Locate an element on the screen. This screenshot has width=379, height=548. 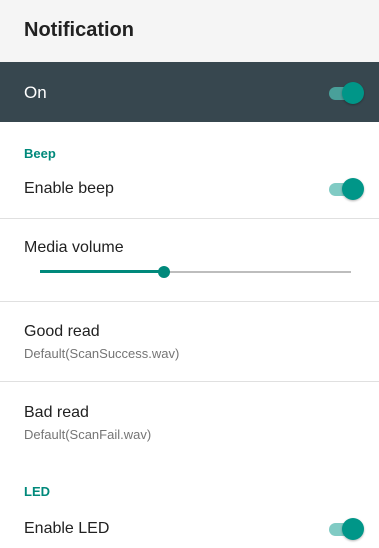
slider-fill is located at coordinates (102, 271).